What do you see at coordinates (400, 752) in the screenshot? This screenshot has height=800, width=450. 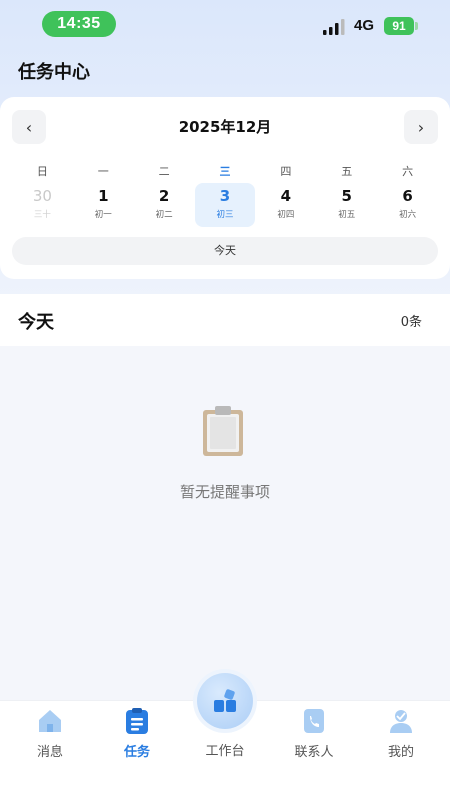 I see `tab-label: 我的` at bounding box center [400, 752].